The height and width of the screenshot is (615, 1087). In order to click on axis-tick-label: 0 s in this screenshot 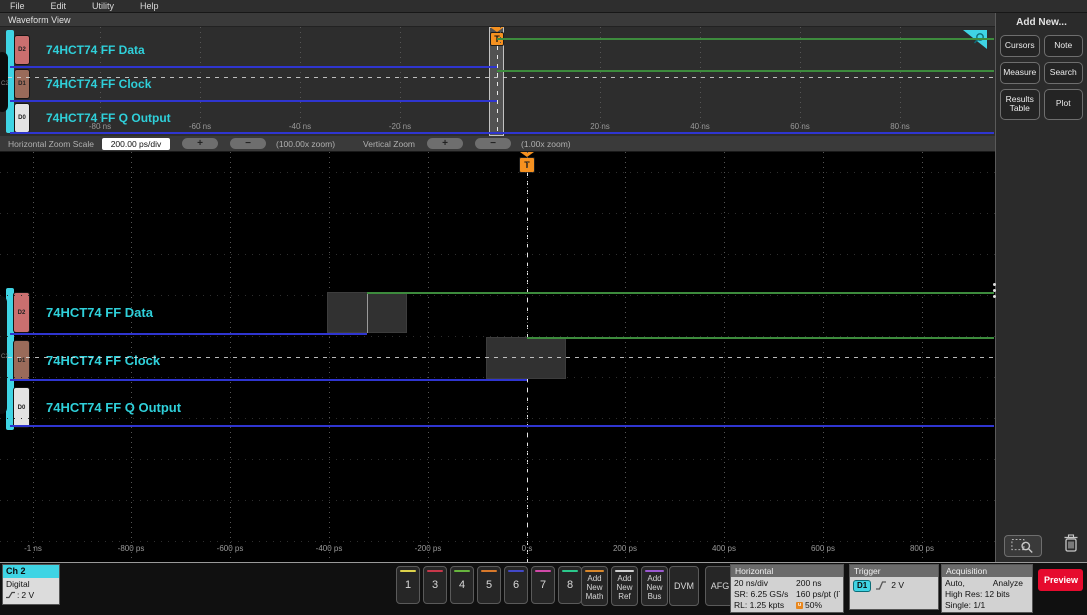, I will do `click(527, 548)`.